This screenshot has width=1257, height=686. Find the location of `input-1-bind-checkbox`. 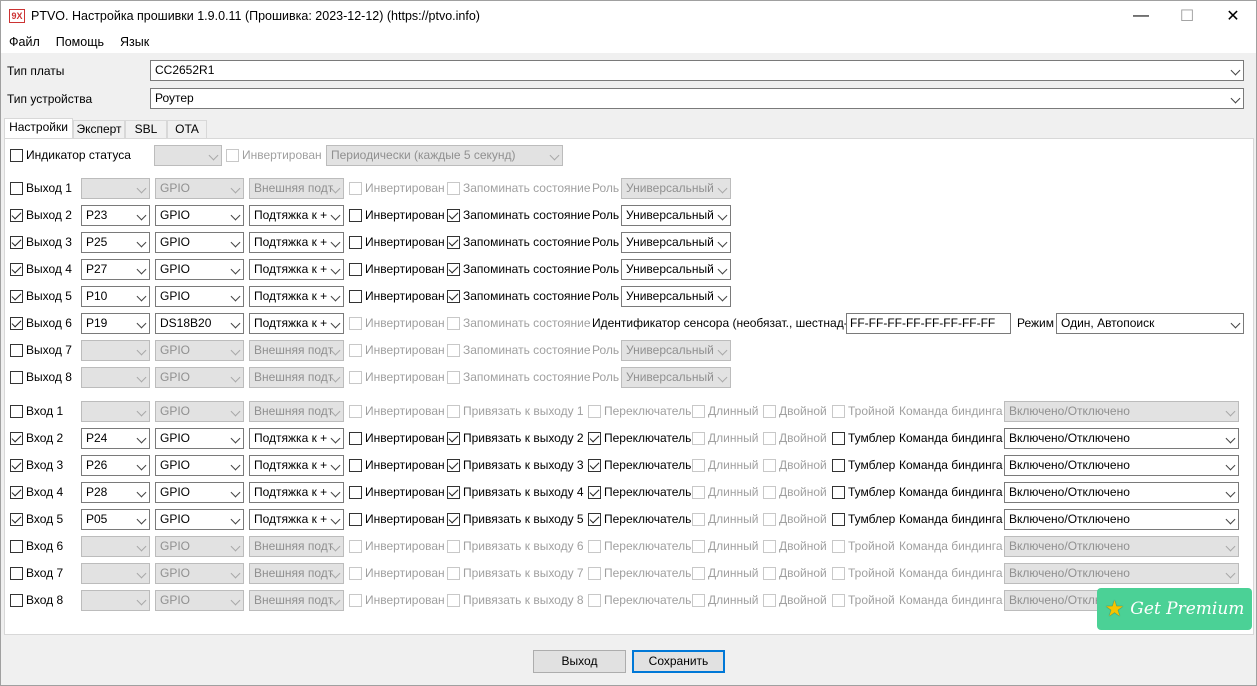

input-1-bind-checkbox is located at coordinates (453, 411).